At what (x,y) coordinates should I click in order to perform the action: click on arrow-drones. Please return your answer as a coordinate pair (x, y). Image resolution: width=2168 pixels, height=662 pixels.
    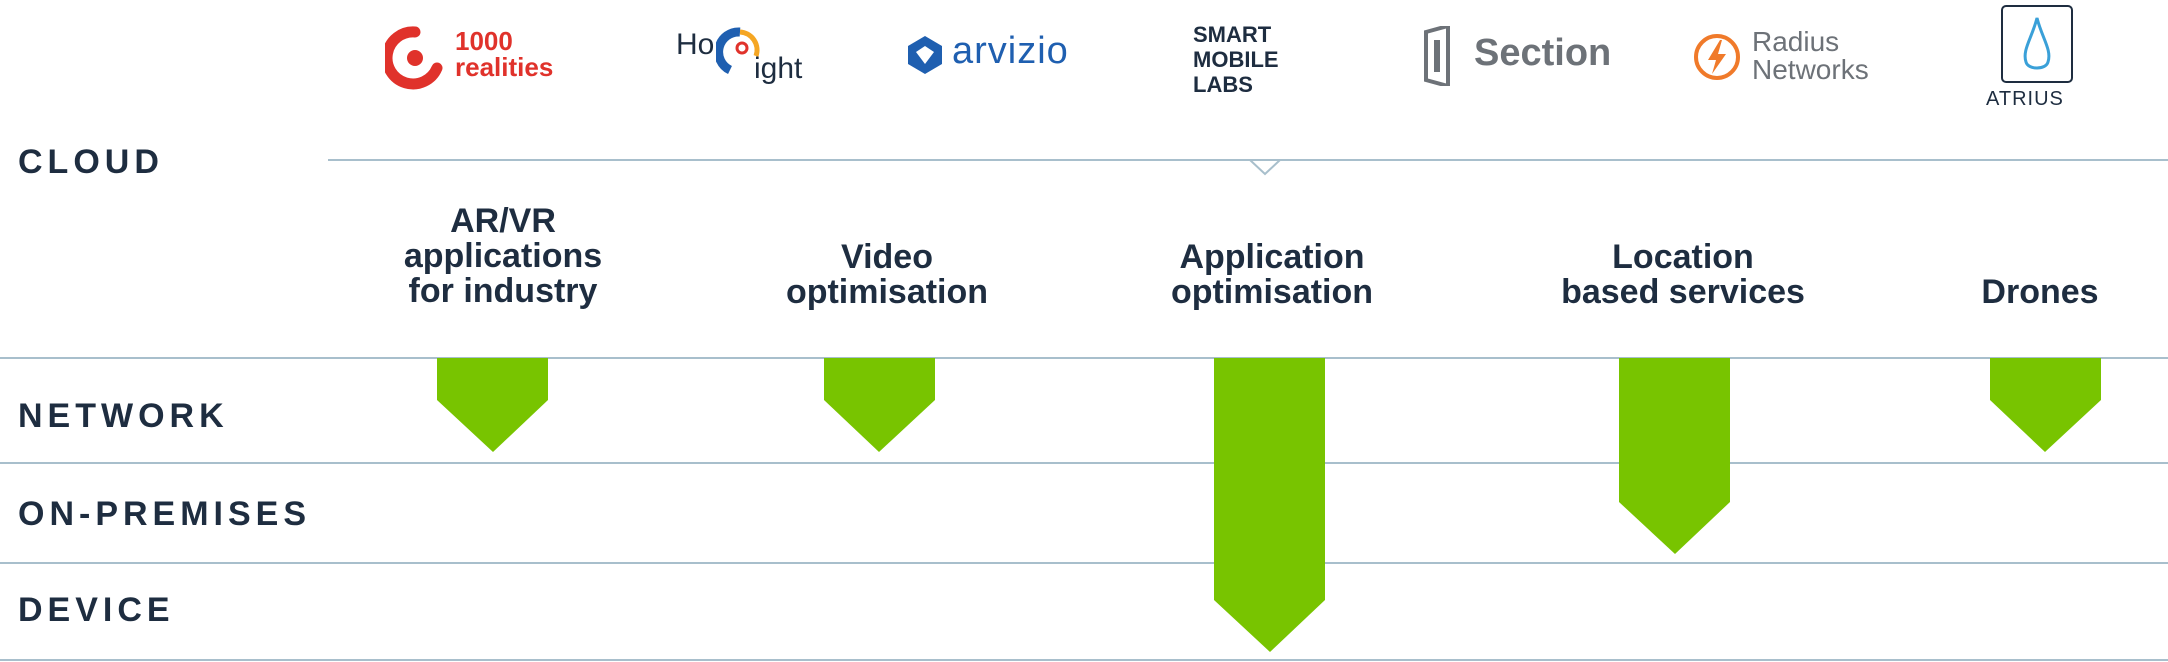
    Looking at the image, I should click on (2045, 405).